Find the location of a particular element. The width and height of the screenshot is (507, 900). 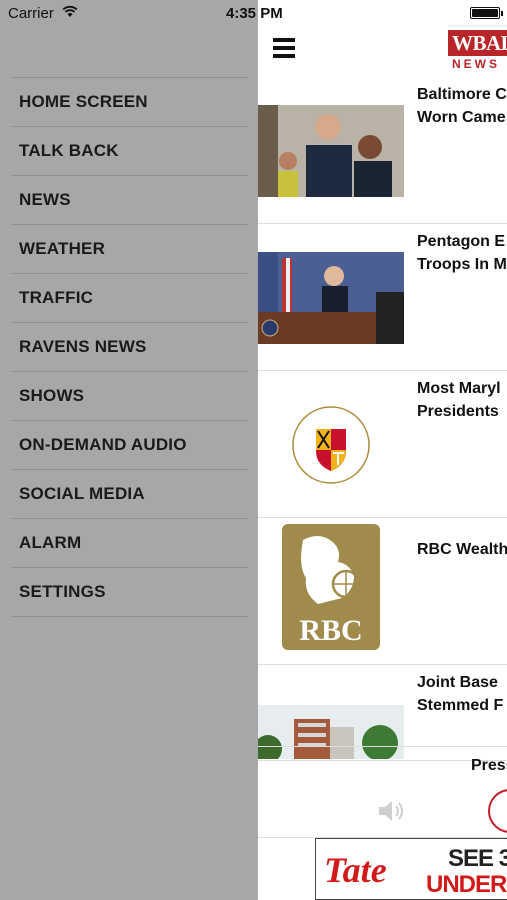

article-item-baltimore: Baltimore C Worn Came is located at coordinates (382, 150).